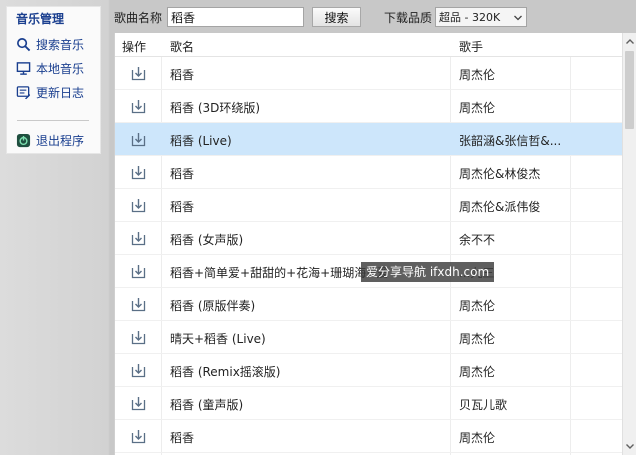 Image resolution: width=636 pixels, height=455 pixels. I want to click on song-name-cell: 稻香 (原版伴奏), so click(213, 306).